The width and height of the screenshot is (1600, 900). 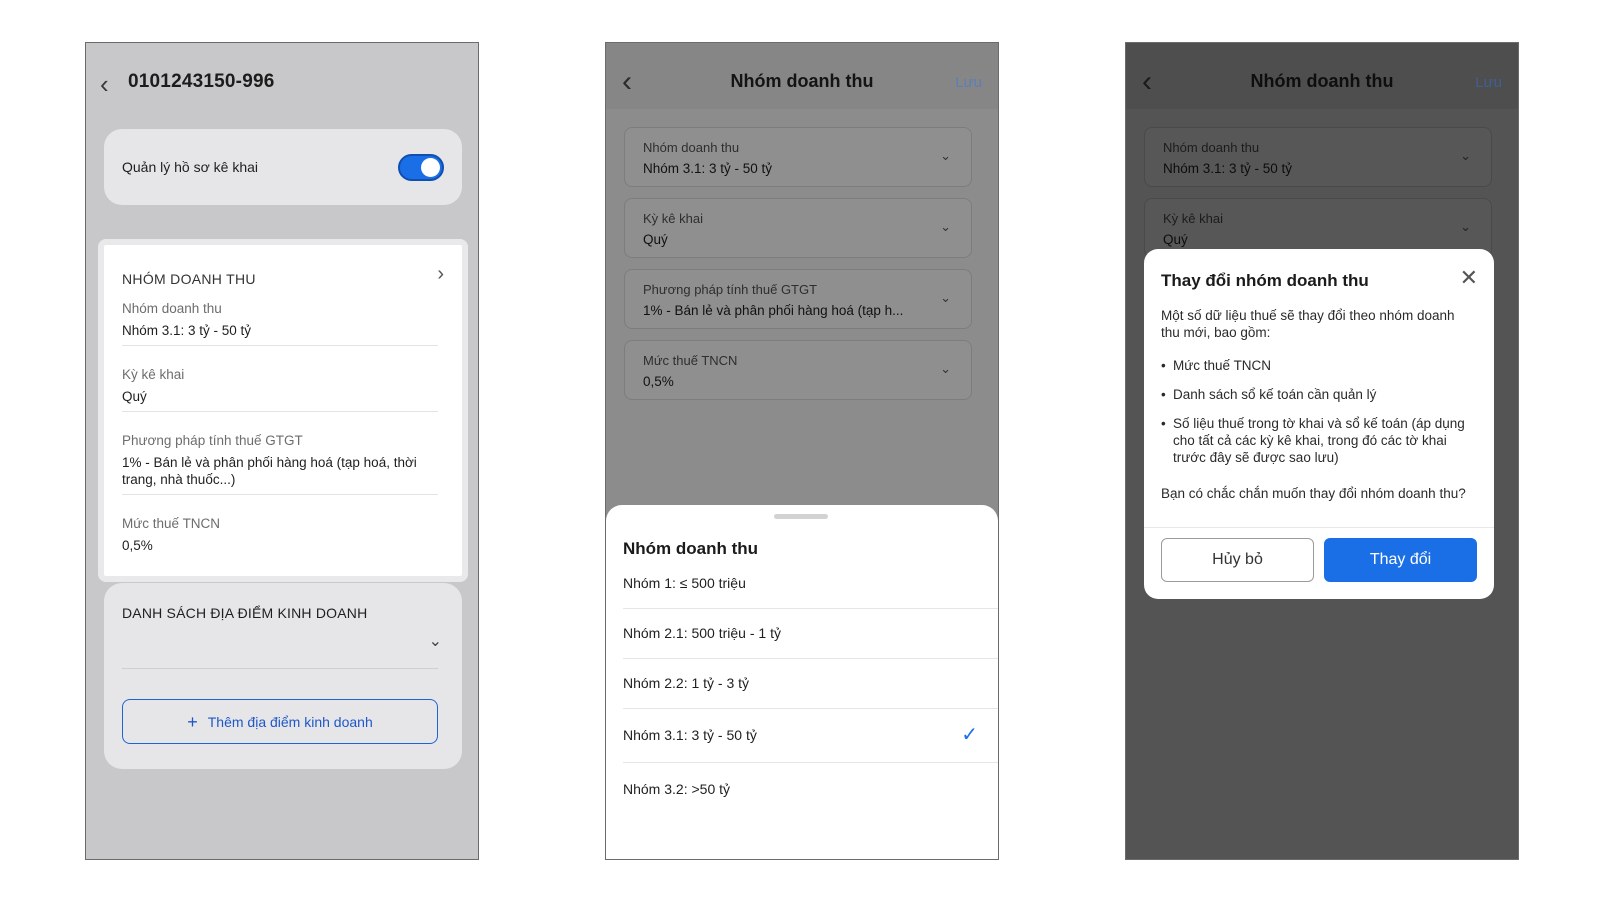 I want to click on check-icon: ✓, so click(x=969, y=735).